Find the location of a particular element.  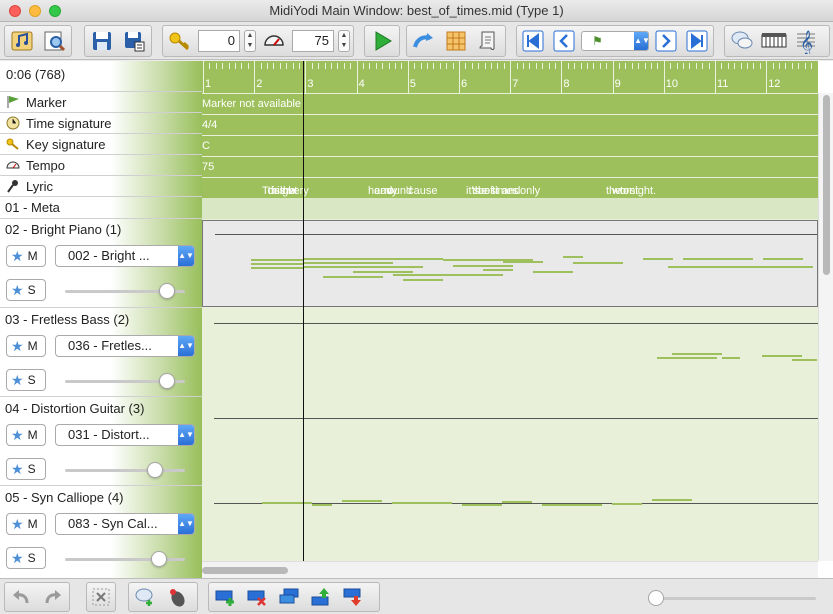

minimize-window-button is located at coordinates (35, 11).